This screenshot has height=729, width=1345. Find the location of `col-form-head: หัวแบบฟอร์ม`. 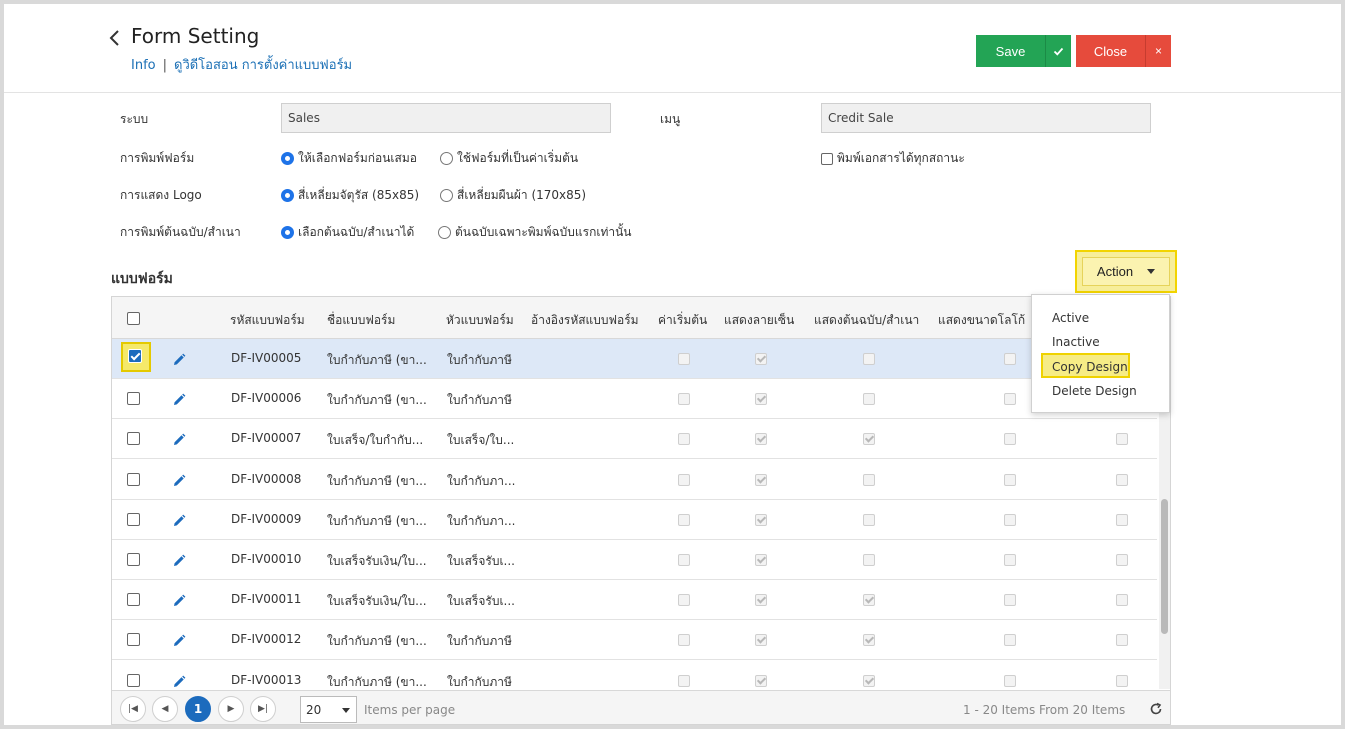

col-form-head: หัวแบบฟอร์ม is located at coordinates (480, 320).